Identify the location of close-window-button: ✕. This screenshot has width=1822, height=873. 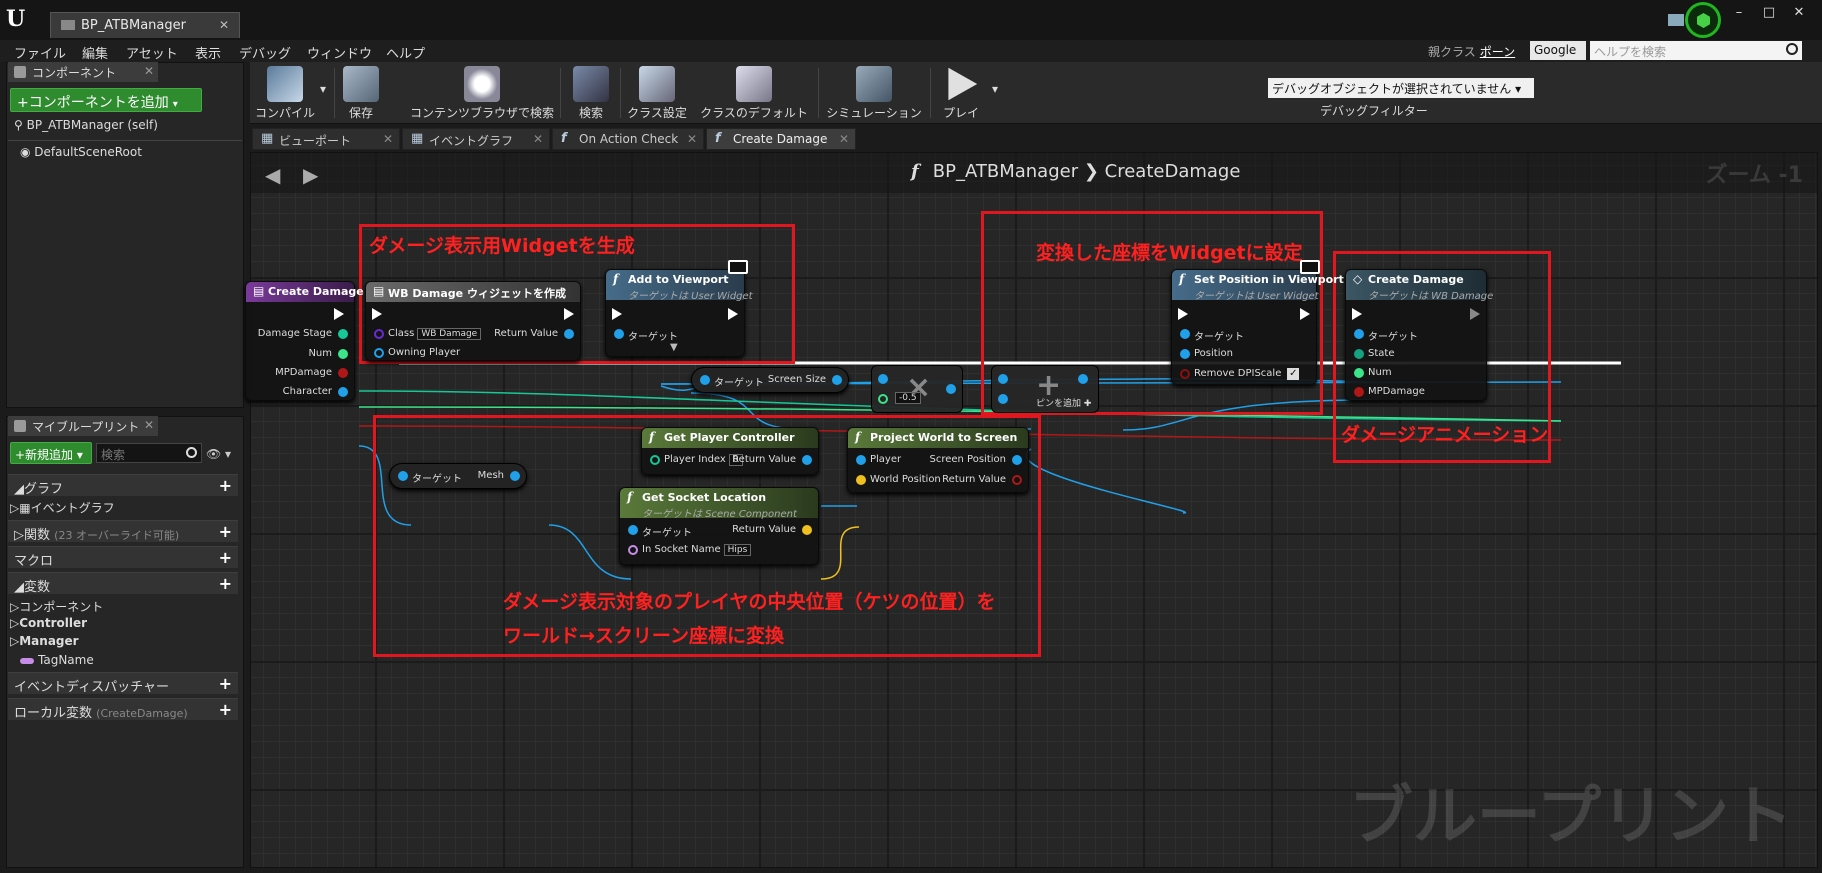
(1799, 13).